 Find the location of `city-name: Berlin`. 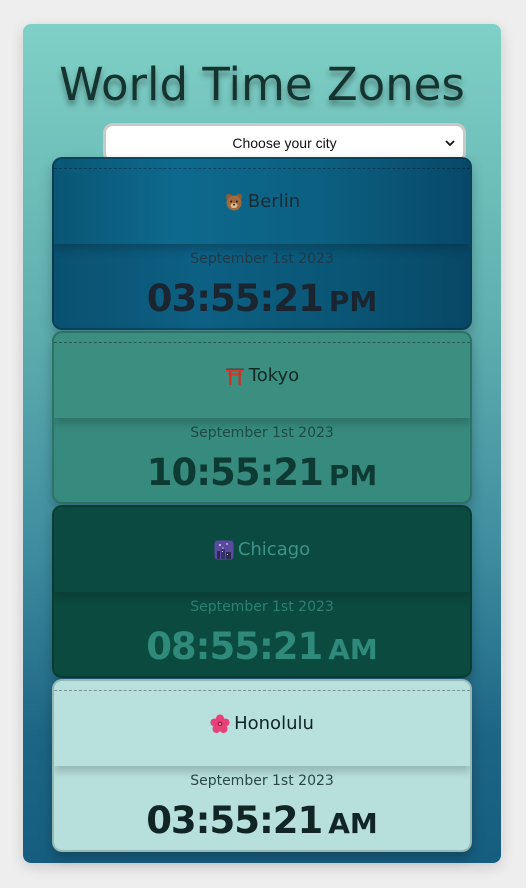

city-name: Berlin is located at coordinates (274, 201).